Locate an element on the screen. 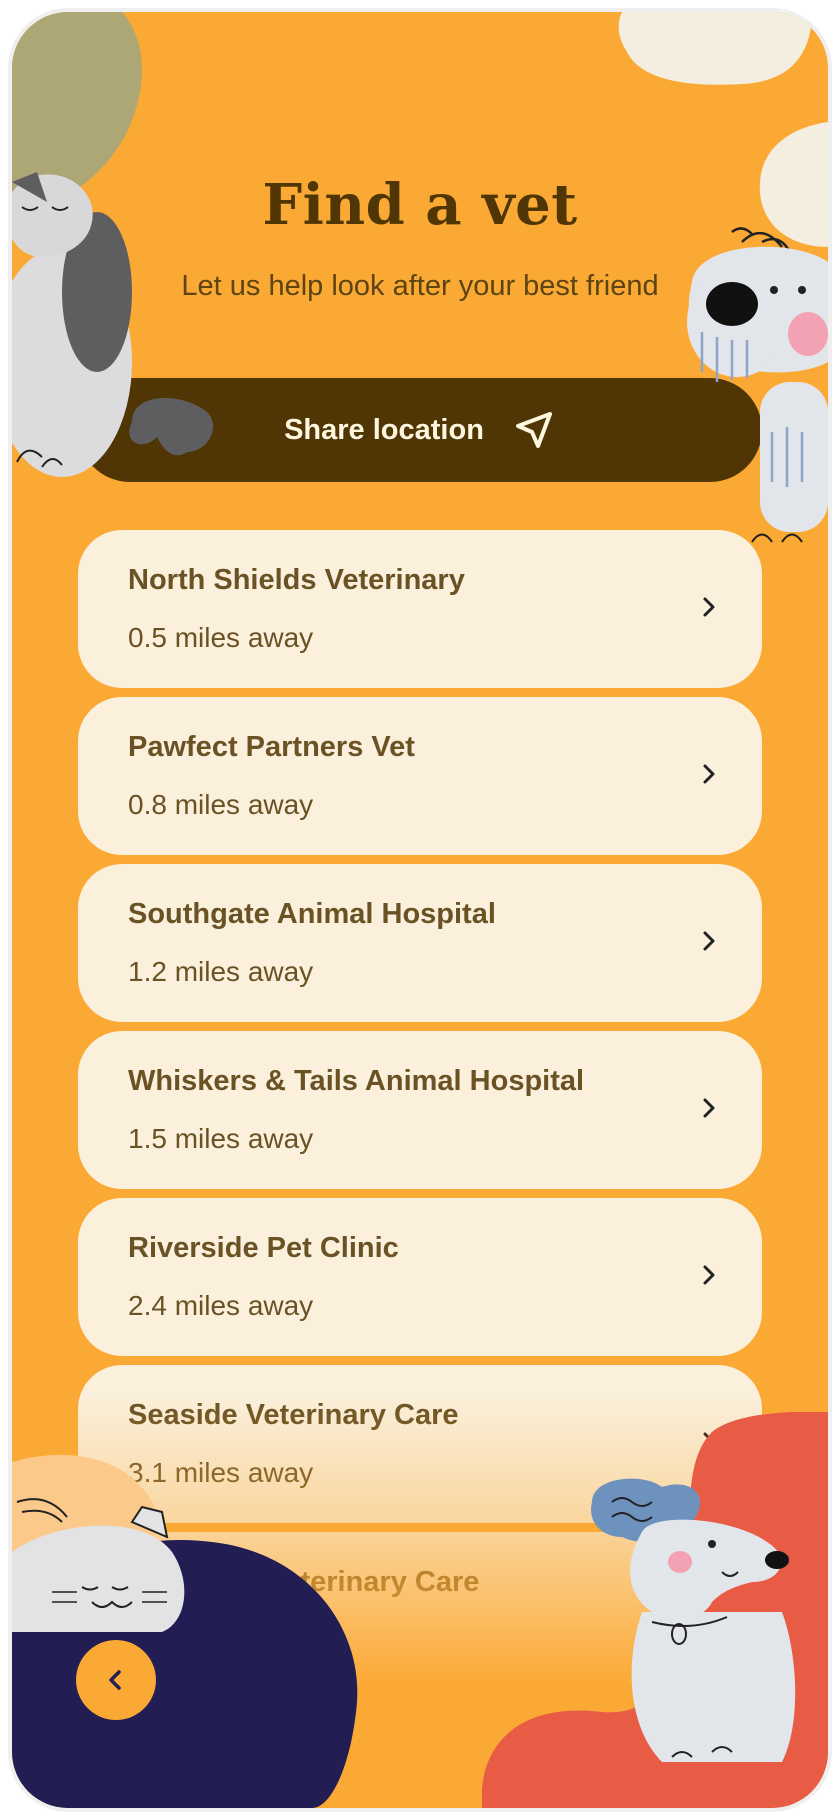  vet-name: Riverside Pet Clinic is located at coordinates (263, 1248).